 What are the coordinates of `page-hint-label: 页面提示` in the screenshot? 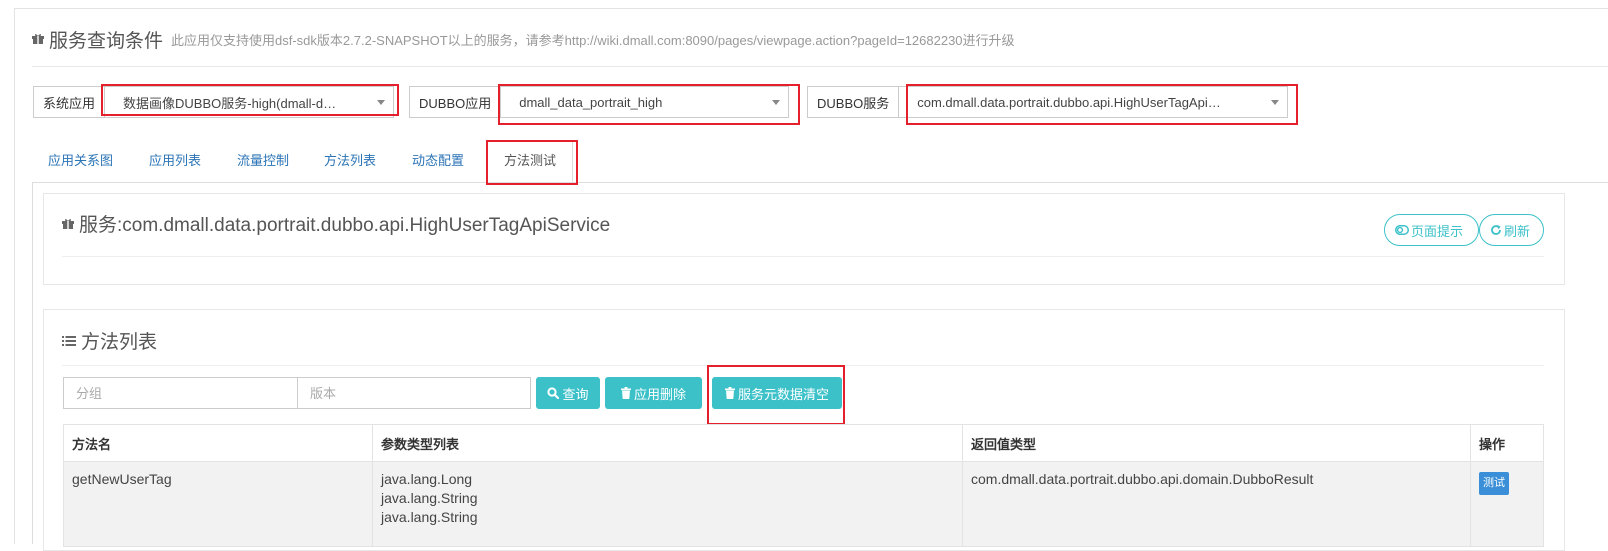 It's located at (1437, 231).